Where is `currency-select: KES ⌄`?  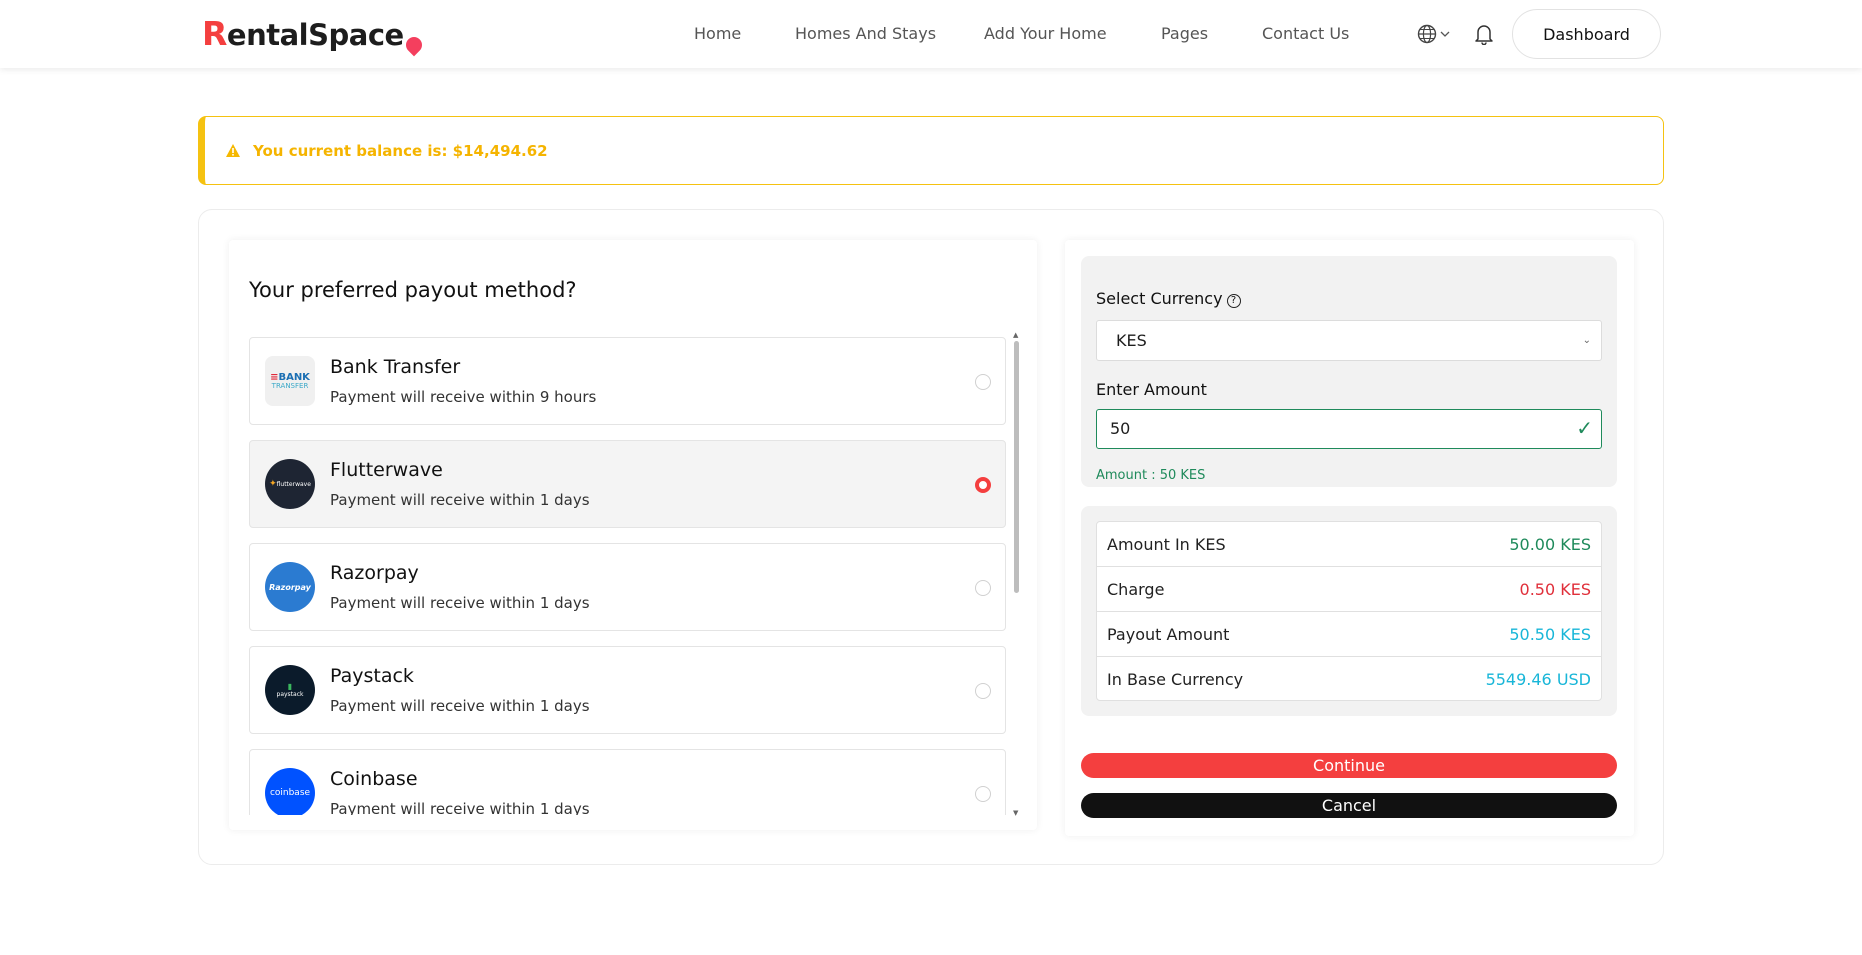
currency-select: KES ⌄ is located at coordinates (1349, 340).